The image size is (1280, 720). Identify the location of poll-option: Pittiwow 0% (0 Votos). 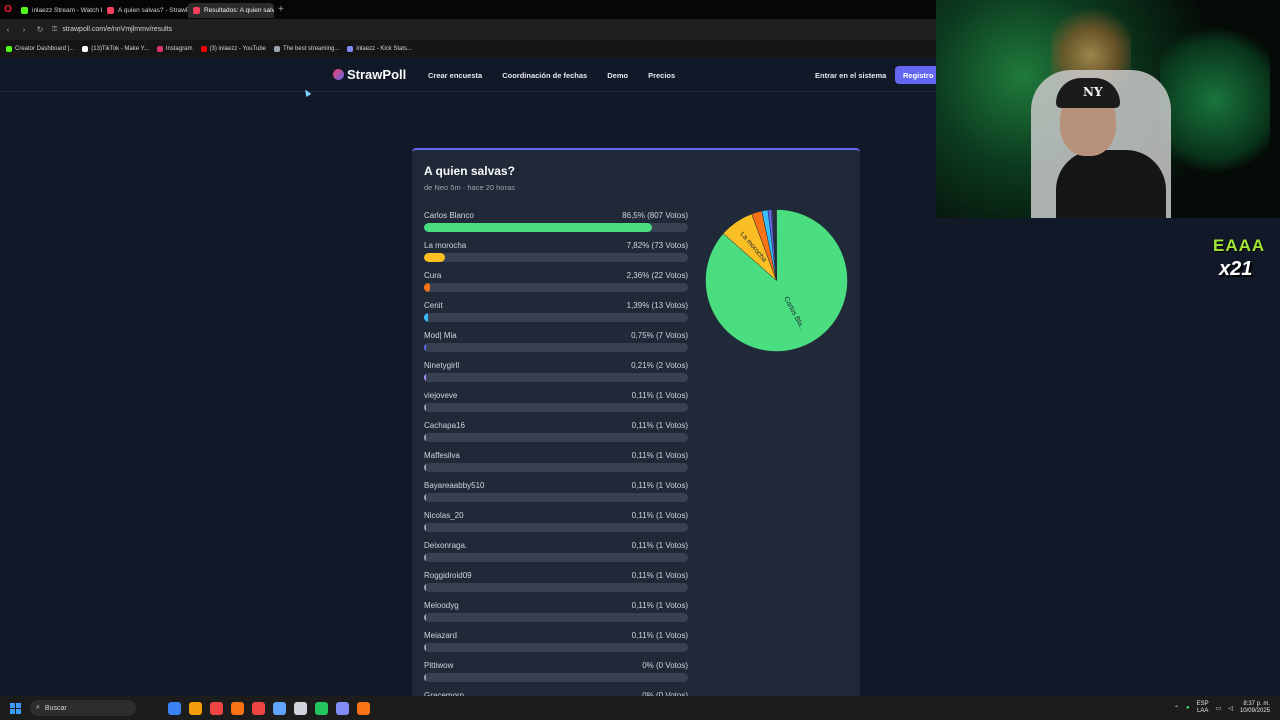
(556, 675).